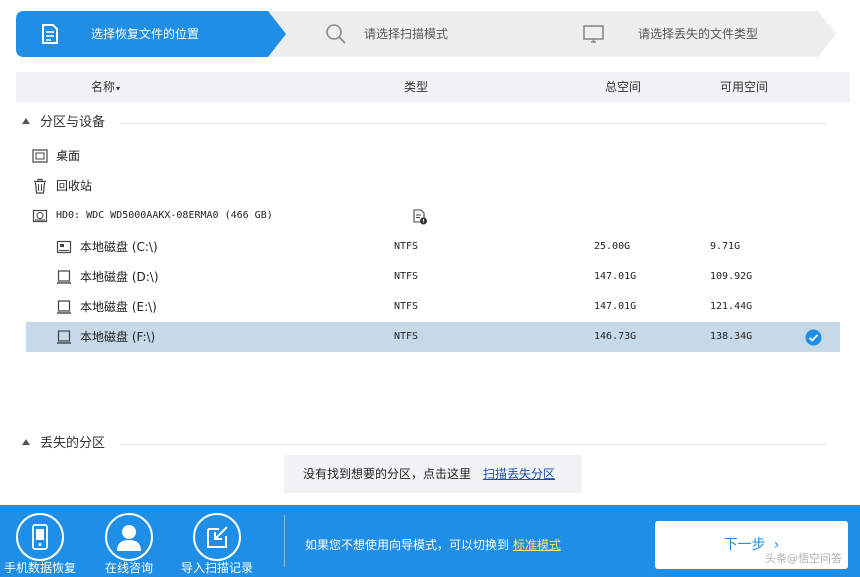  Describe the element at coordinates (119, 247) in the screenshot. I see `drive-name: 本地磁盘 (C:\)` at that location.